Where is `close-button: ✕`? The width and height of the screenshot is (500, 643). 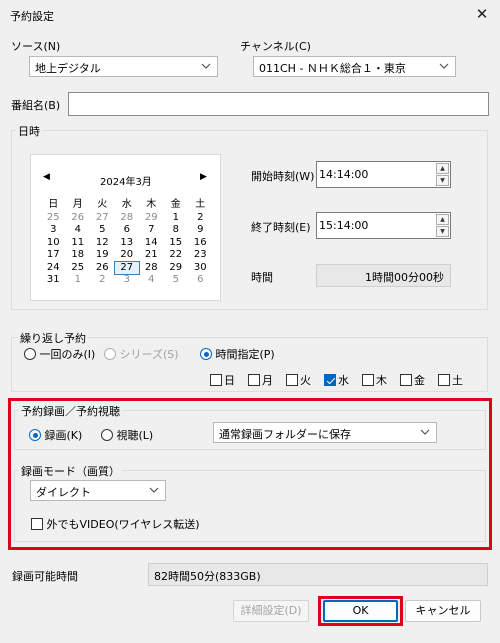
close-button: ✕ is located at coordinates (482, 14).